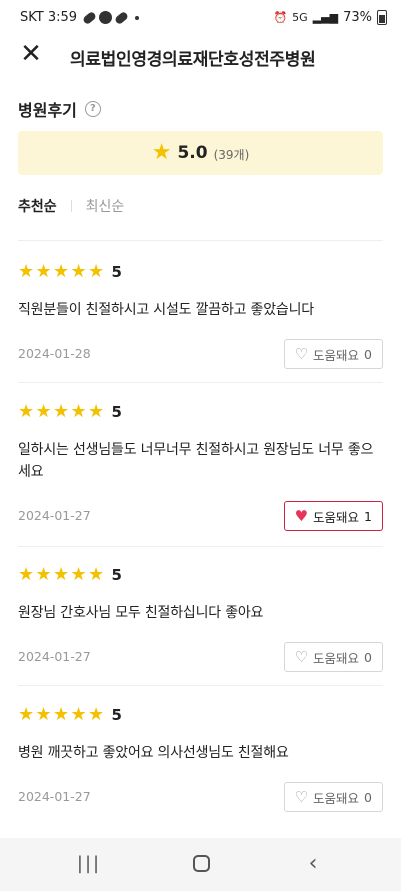 This screenshot has width=401, height=891. I want to click on help-icon: ?, so click(92, 109).